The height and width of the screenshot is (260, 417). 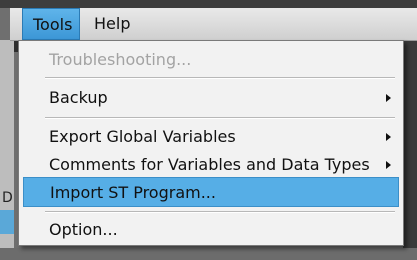 I want to click on menu-item-comments-label: Comments for Variables and Data Types, so click(x=209, y=164).